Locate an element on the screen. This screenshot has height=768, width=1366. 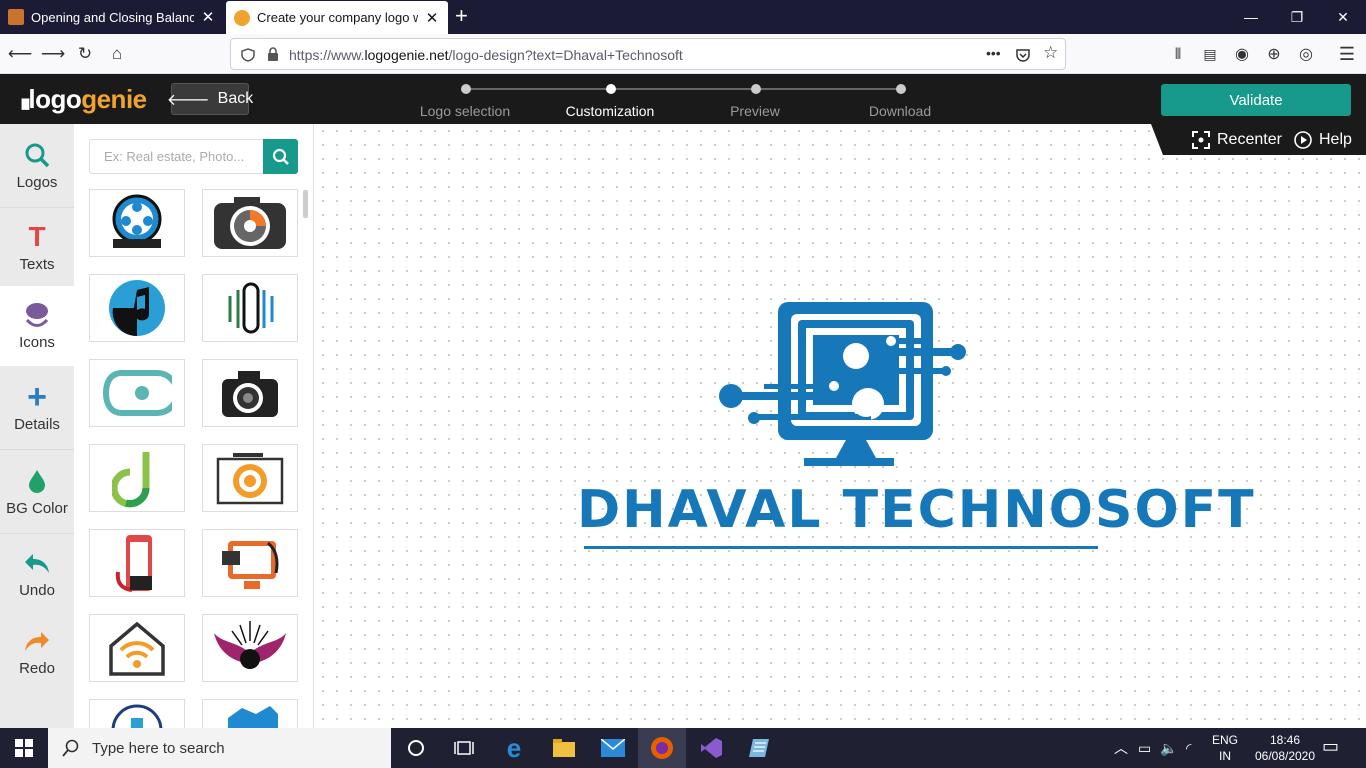
icon-thumbnail-microphone-lines is located at coordinates (250, 308).